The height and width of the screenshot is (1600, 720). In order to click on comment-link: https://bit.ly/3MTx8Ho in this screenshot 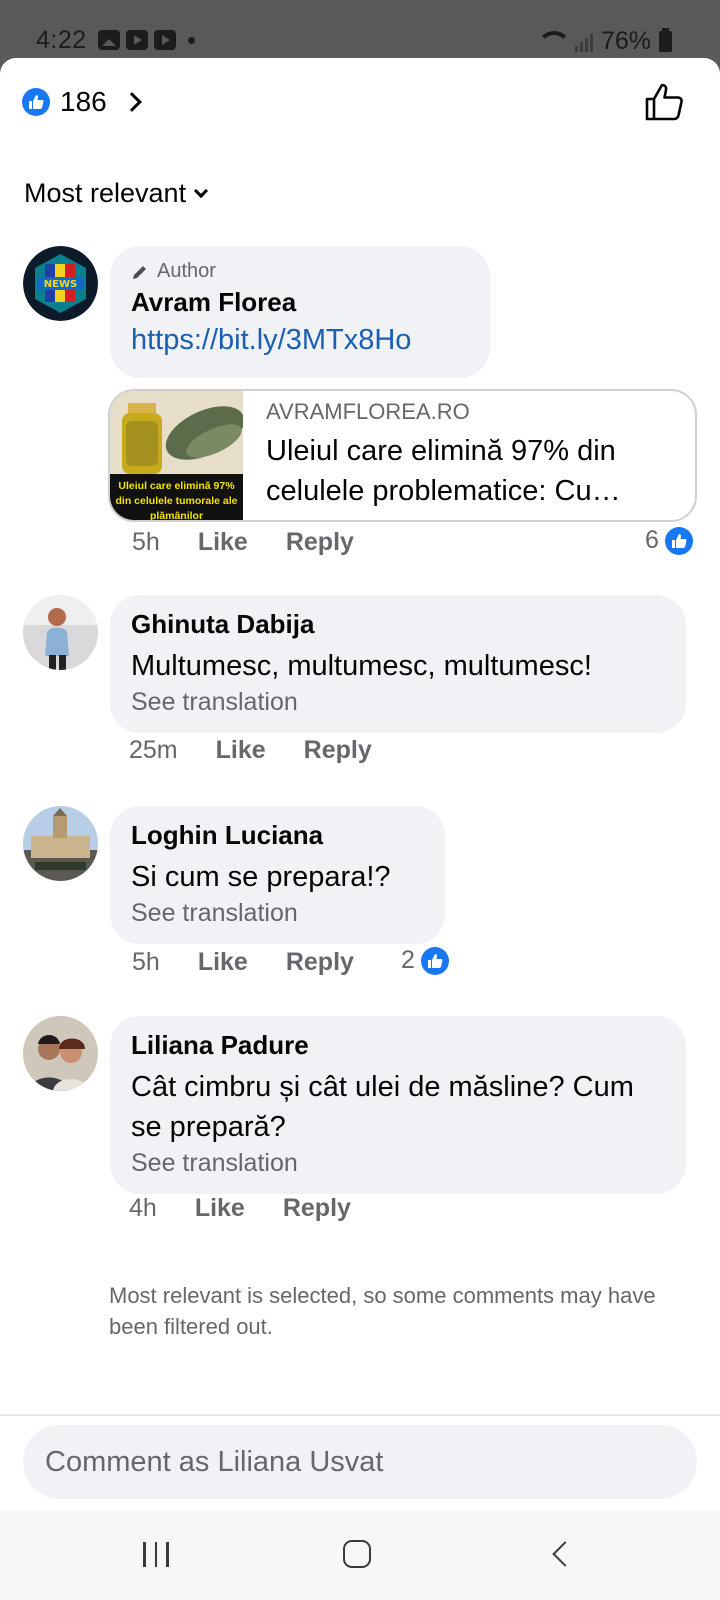, I will do `click(299, 340)`.